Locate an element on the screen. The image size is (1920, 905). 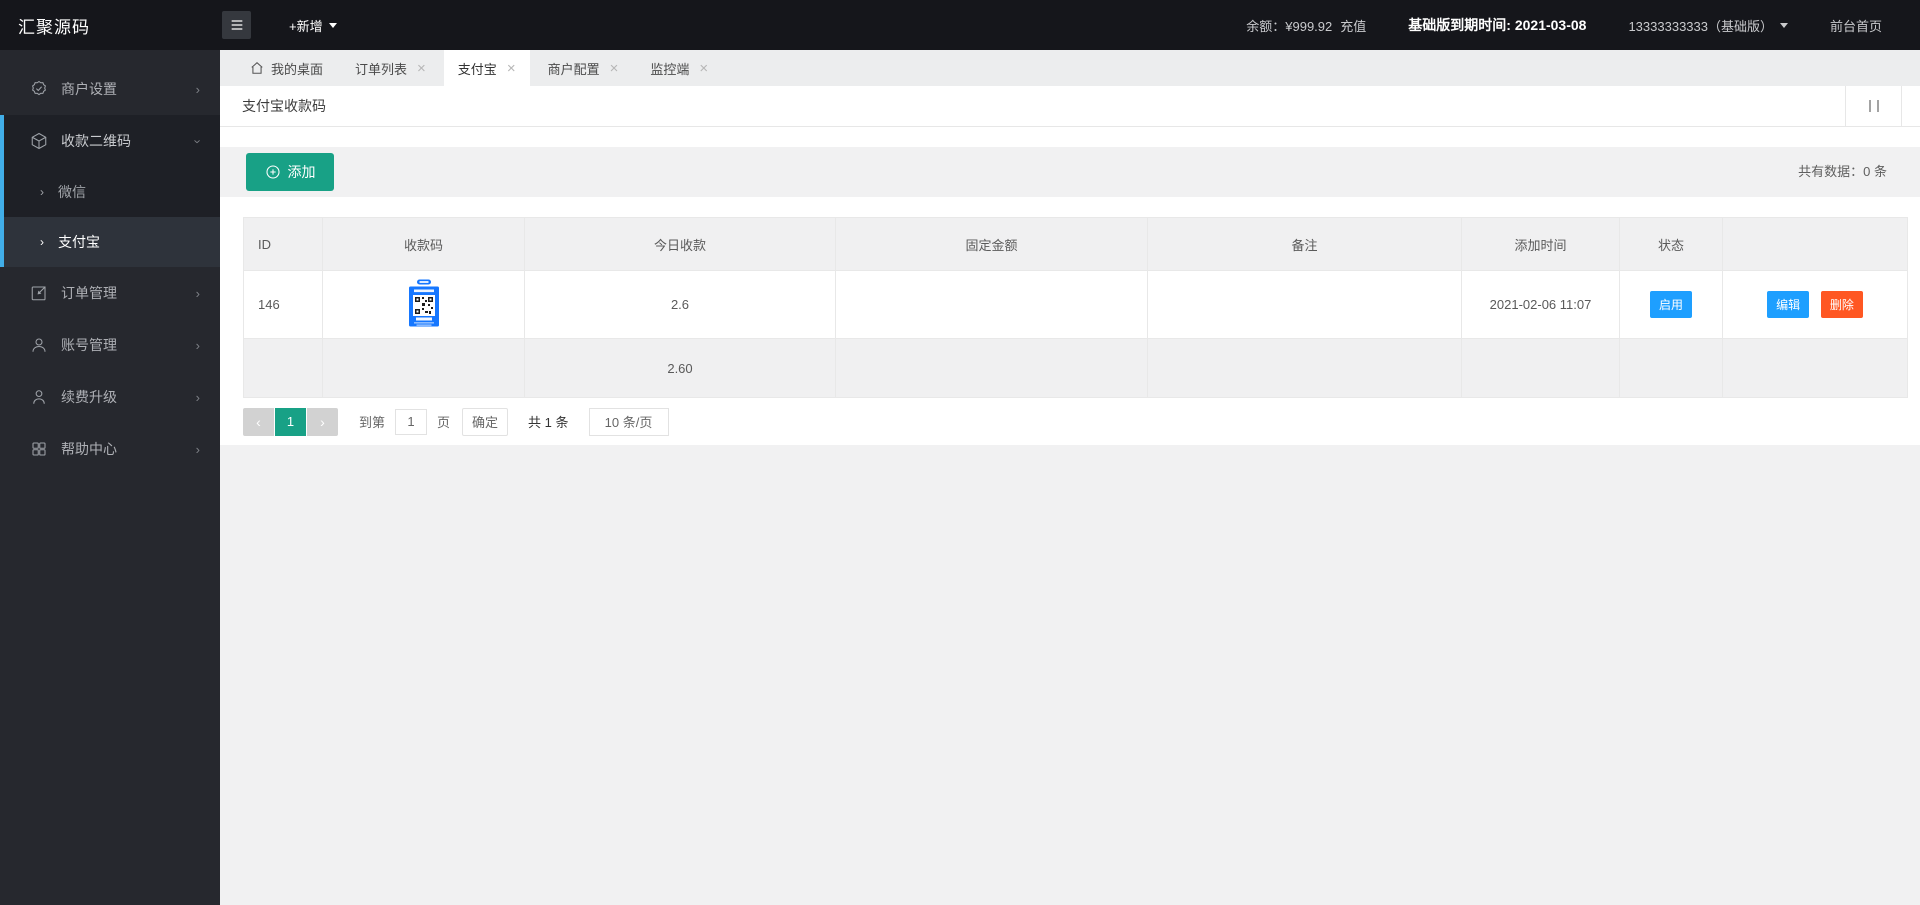
sidebar-subitem-label: 支付宝 is located at coordinates (79, 242).